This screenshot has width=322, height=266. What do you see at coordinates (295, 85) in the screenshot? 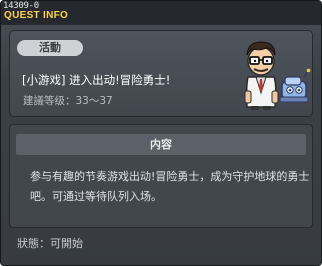
I see `robot-pet-icon` at bounding box center [295, 85].